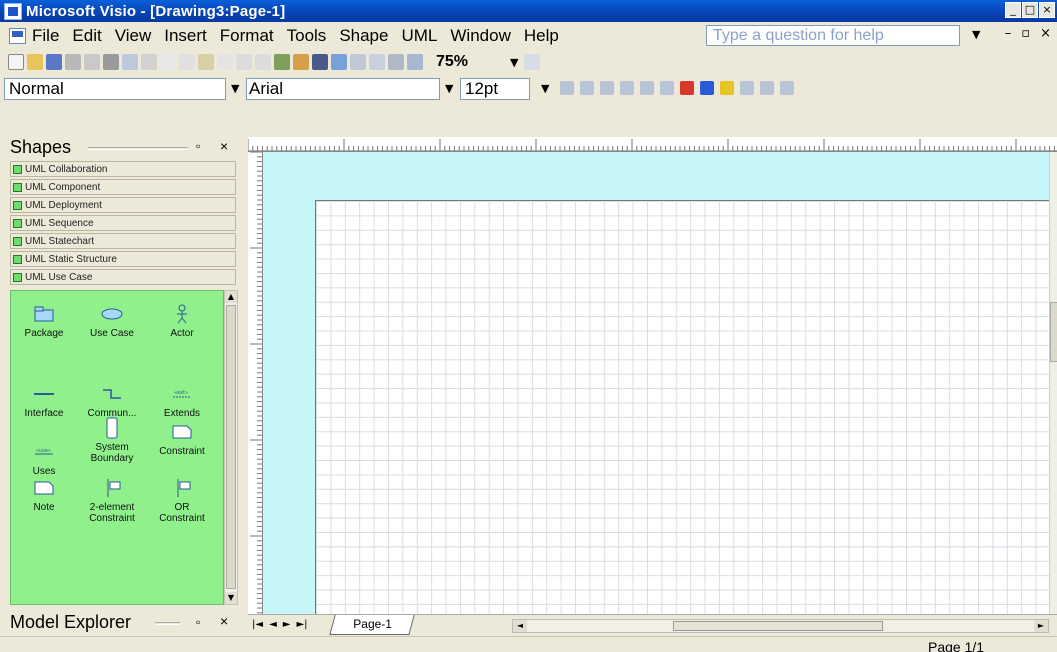 This screenshot has width=1057, height=652. What do you see at coordinates (257, 624) in the screenshot?
I see `first-page-icon: |◄` at bounding box center [257, 624].